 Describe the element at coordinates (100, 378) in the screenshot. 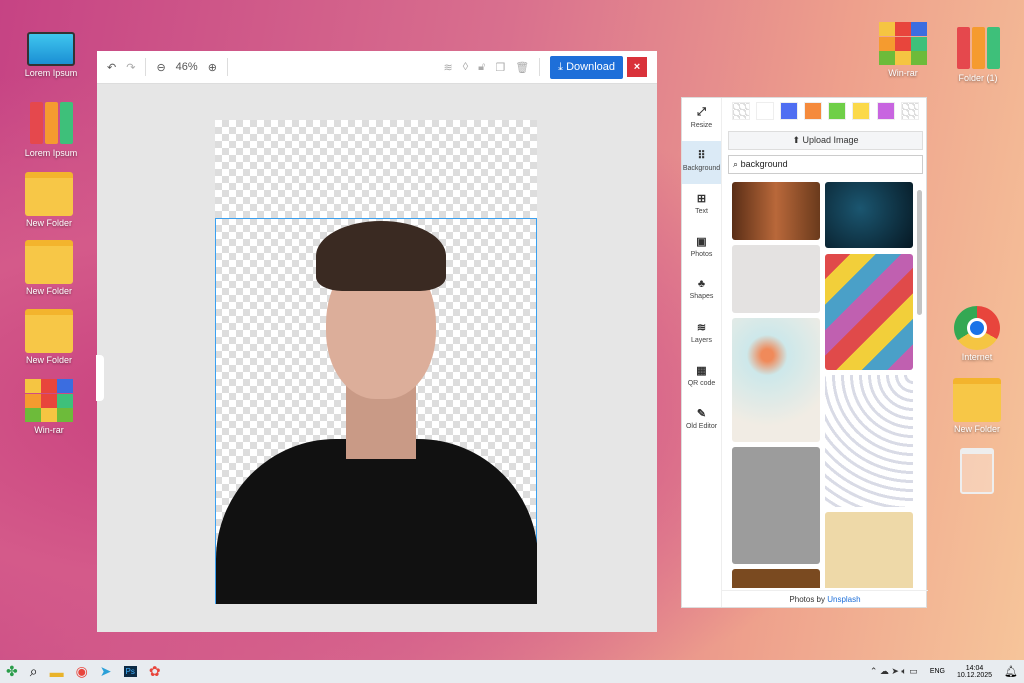

I see `panel-collapse-handle` at that location.